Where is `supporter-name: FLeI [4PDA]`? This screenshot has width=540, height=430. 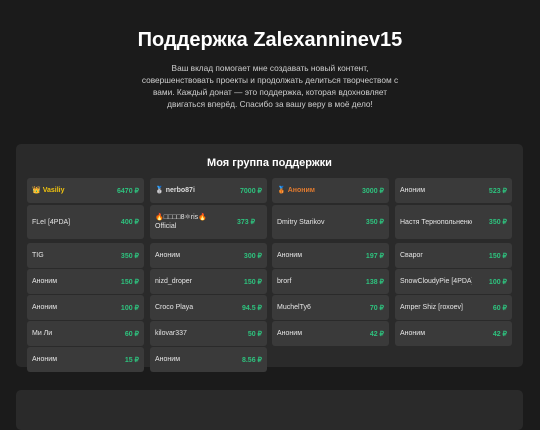 supporter-name: FLeI [4PDA] is located at coordinates (68, 222).